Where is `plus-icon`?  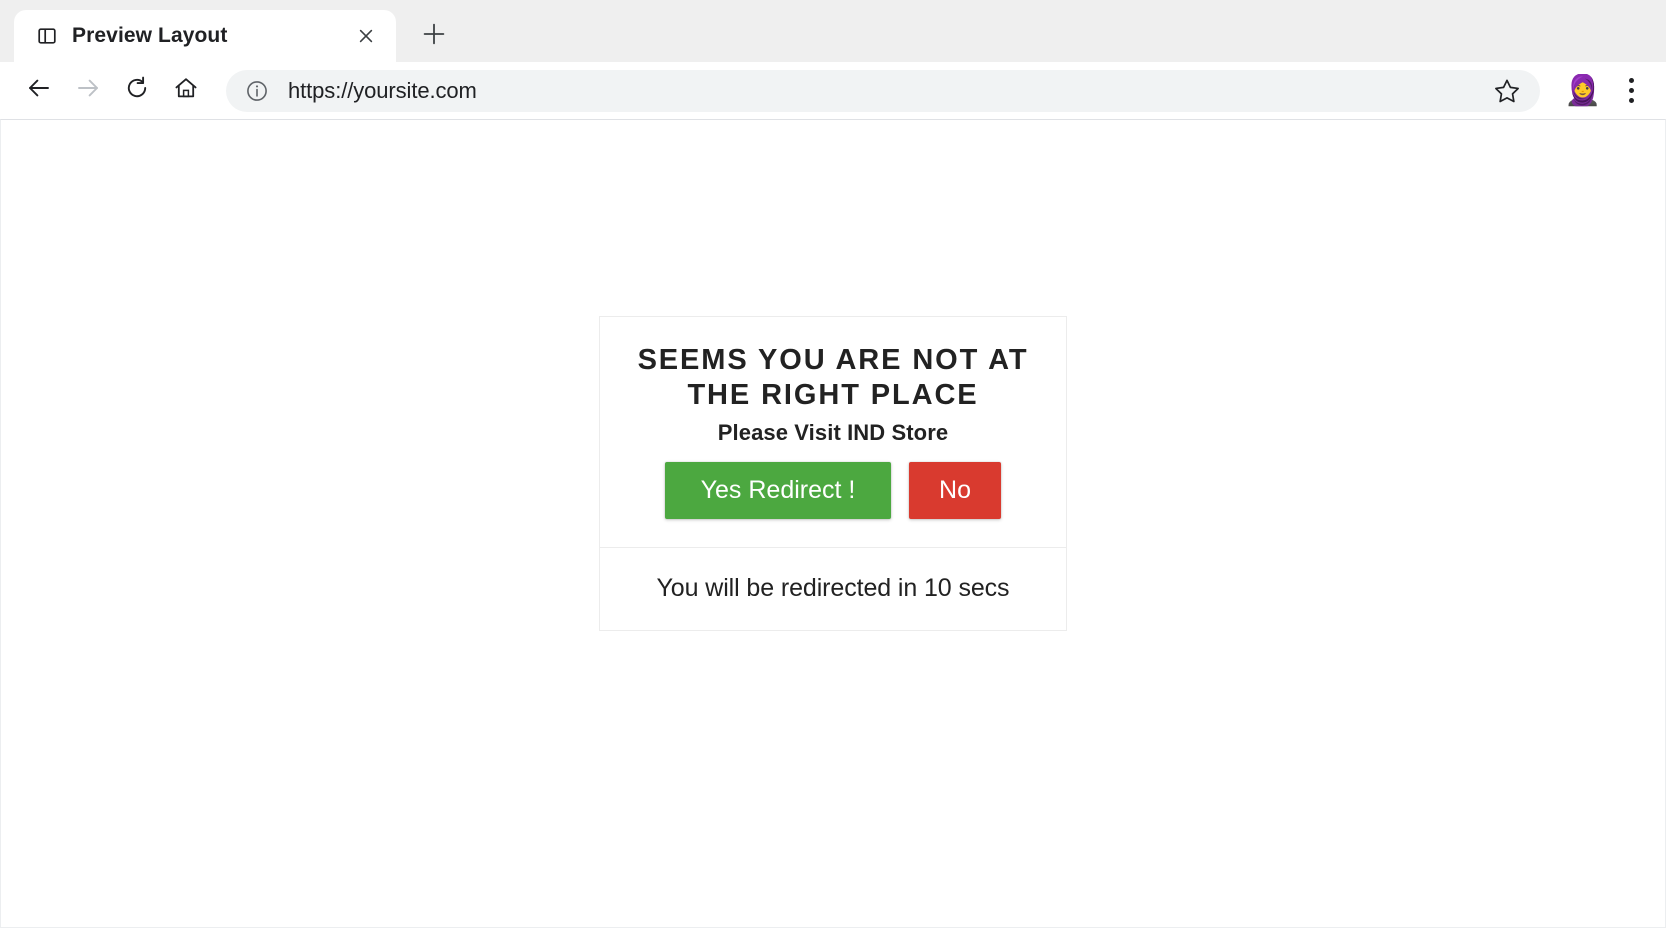 plus-icon is located at coordinates (434, 36).